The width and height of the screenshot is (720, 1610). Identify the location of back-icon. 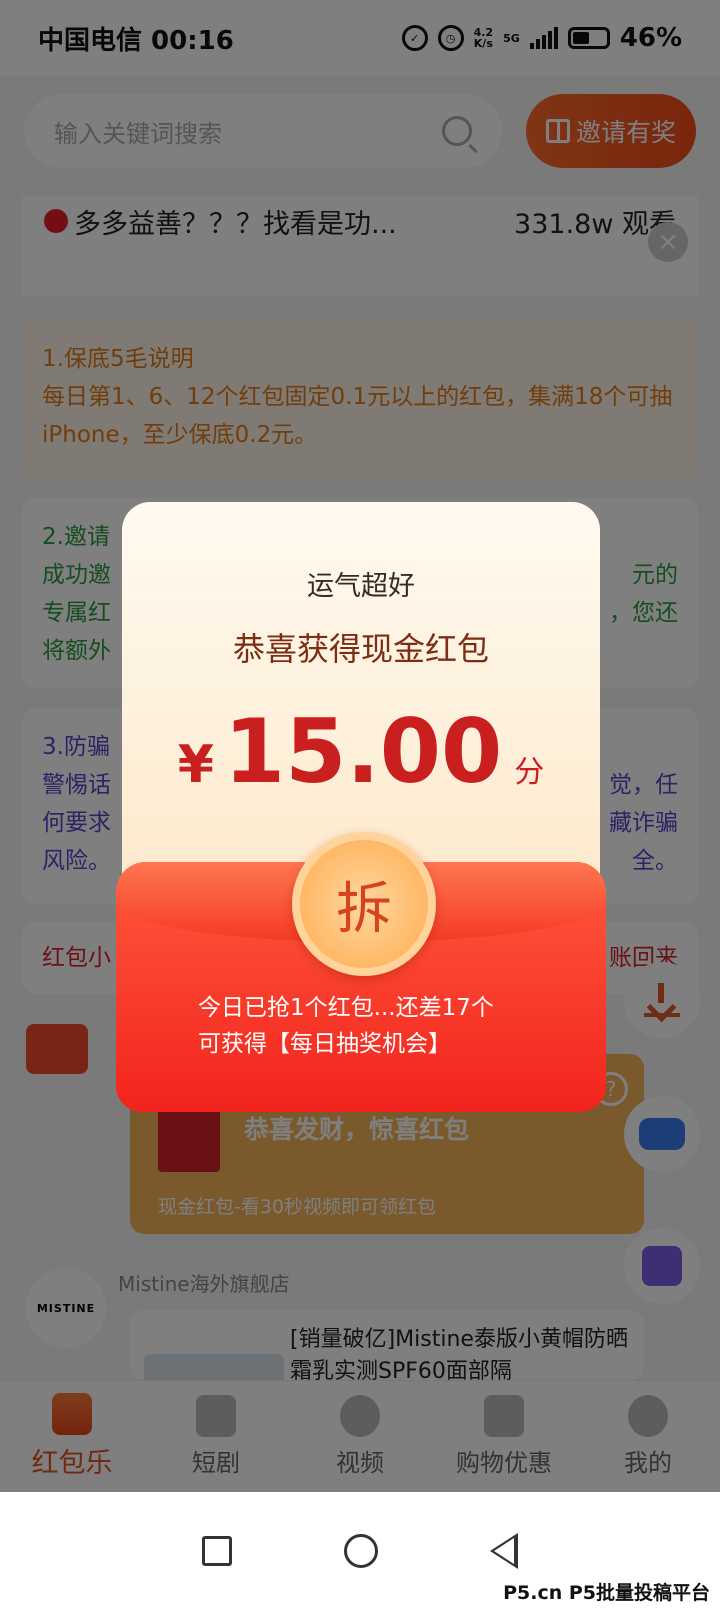
(504, 1551).